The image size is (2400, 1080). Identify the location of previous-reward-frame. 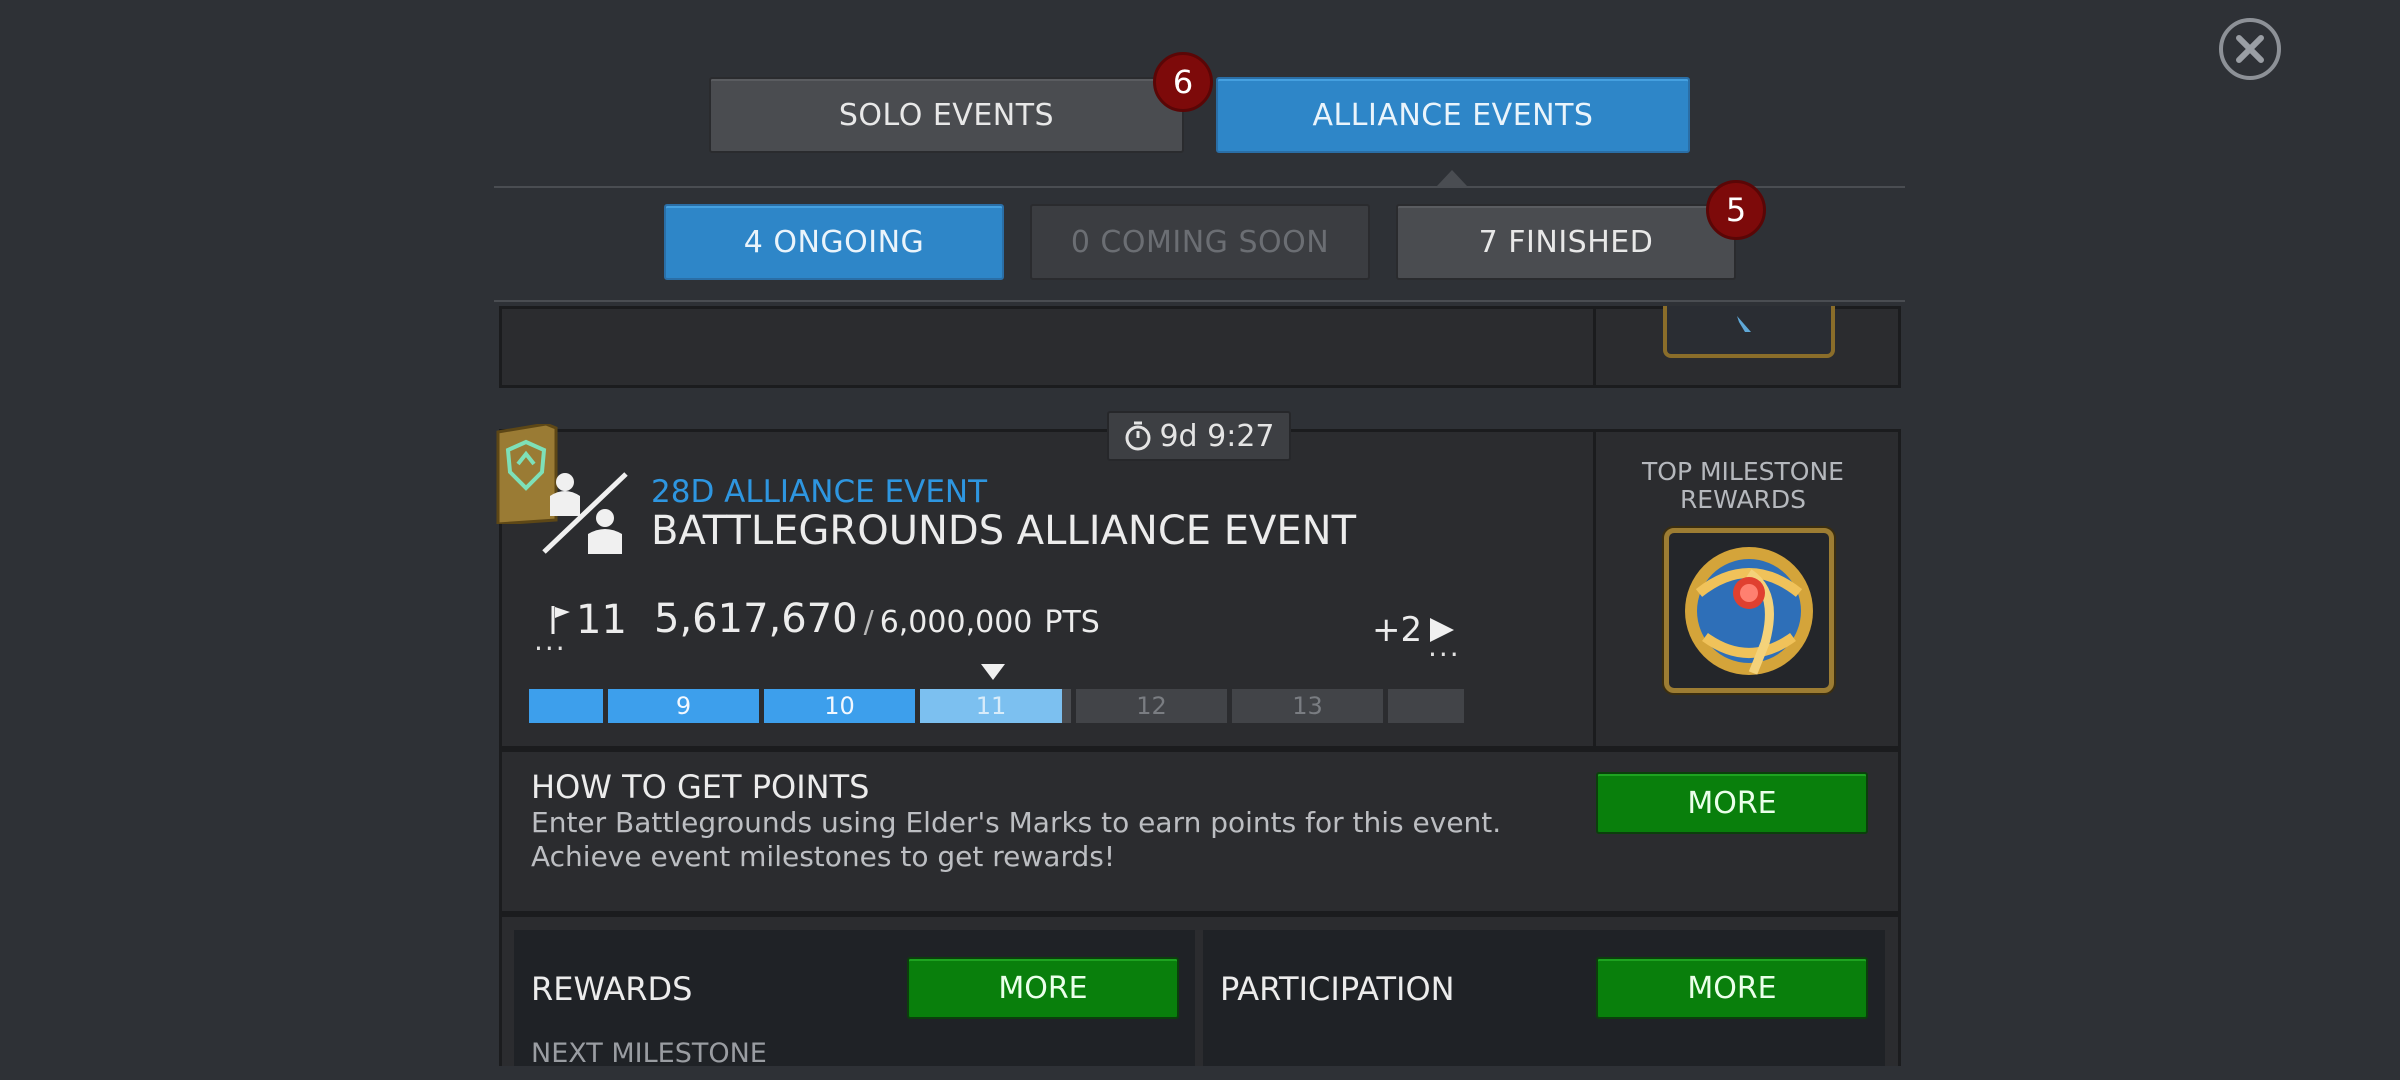
(1749, 332).